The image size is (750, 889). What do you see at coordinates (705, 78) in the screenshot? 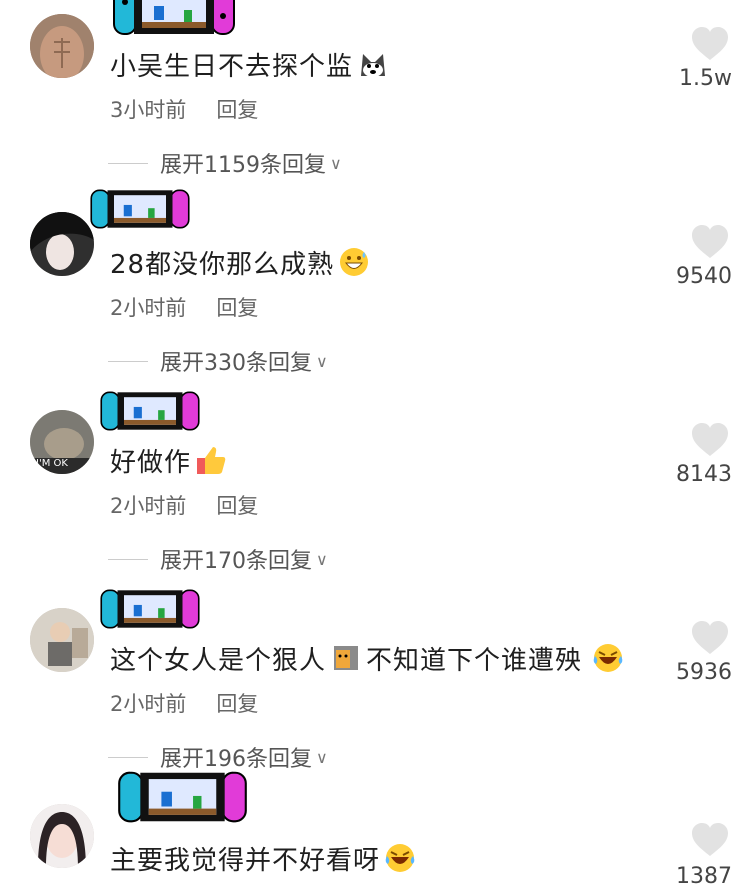
I see `like-count: 1.5w` at bounding box center [705, 78].